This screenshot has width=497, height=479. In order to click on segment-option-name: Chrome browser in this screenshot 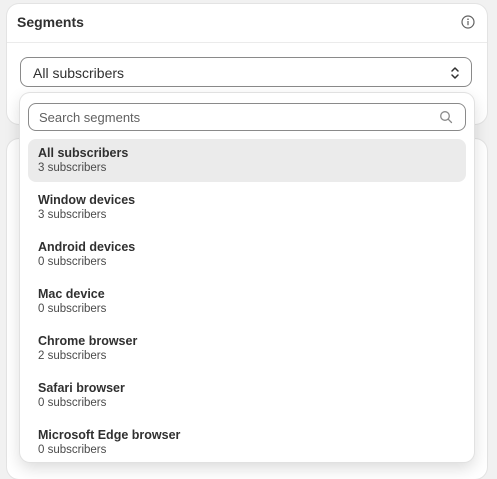, I will do `click(88, 341)`.